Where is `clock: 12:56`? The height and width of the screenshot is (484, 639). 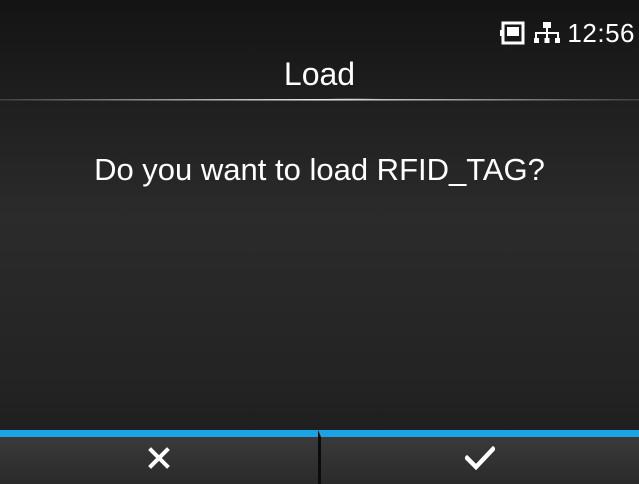
clock: 12:56 is located at coordinates (601, 32).